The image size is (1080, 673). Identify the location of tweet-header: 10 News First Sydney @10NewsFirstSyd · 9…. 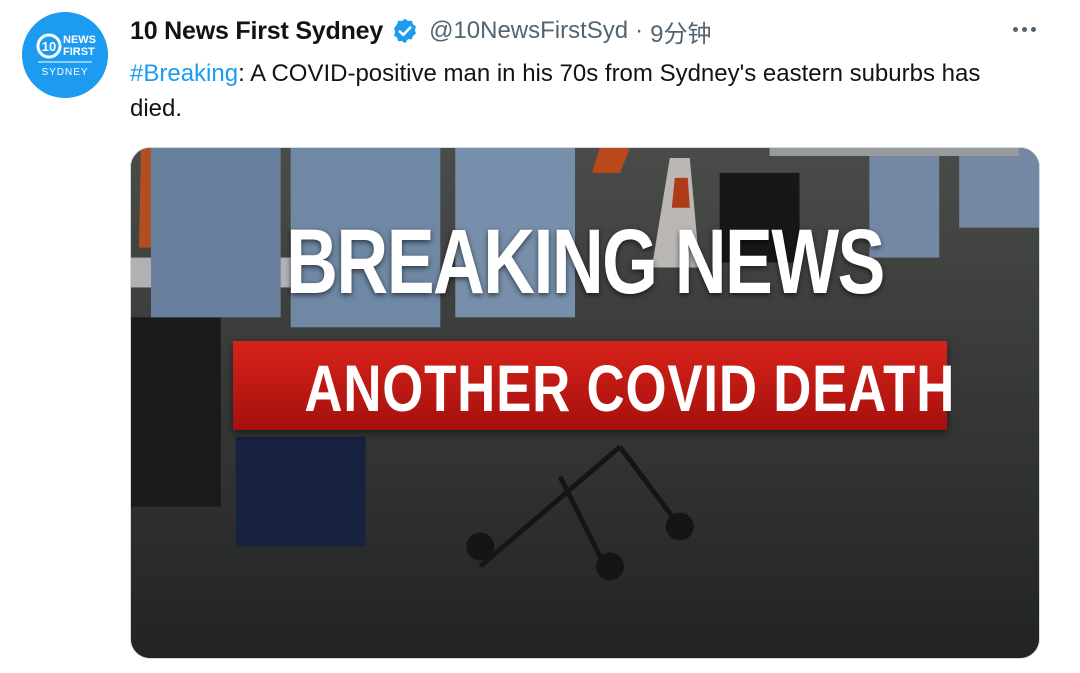
(421, 31).